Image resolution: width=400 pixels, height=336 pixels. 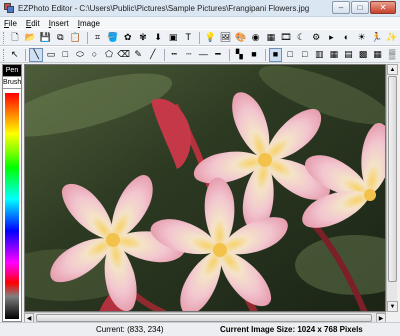 What do you see at coordinates (51, 55) in the screenshot?
I see `rectangle-icon: ▭` at bounding box center [51, 55].